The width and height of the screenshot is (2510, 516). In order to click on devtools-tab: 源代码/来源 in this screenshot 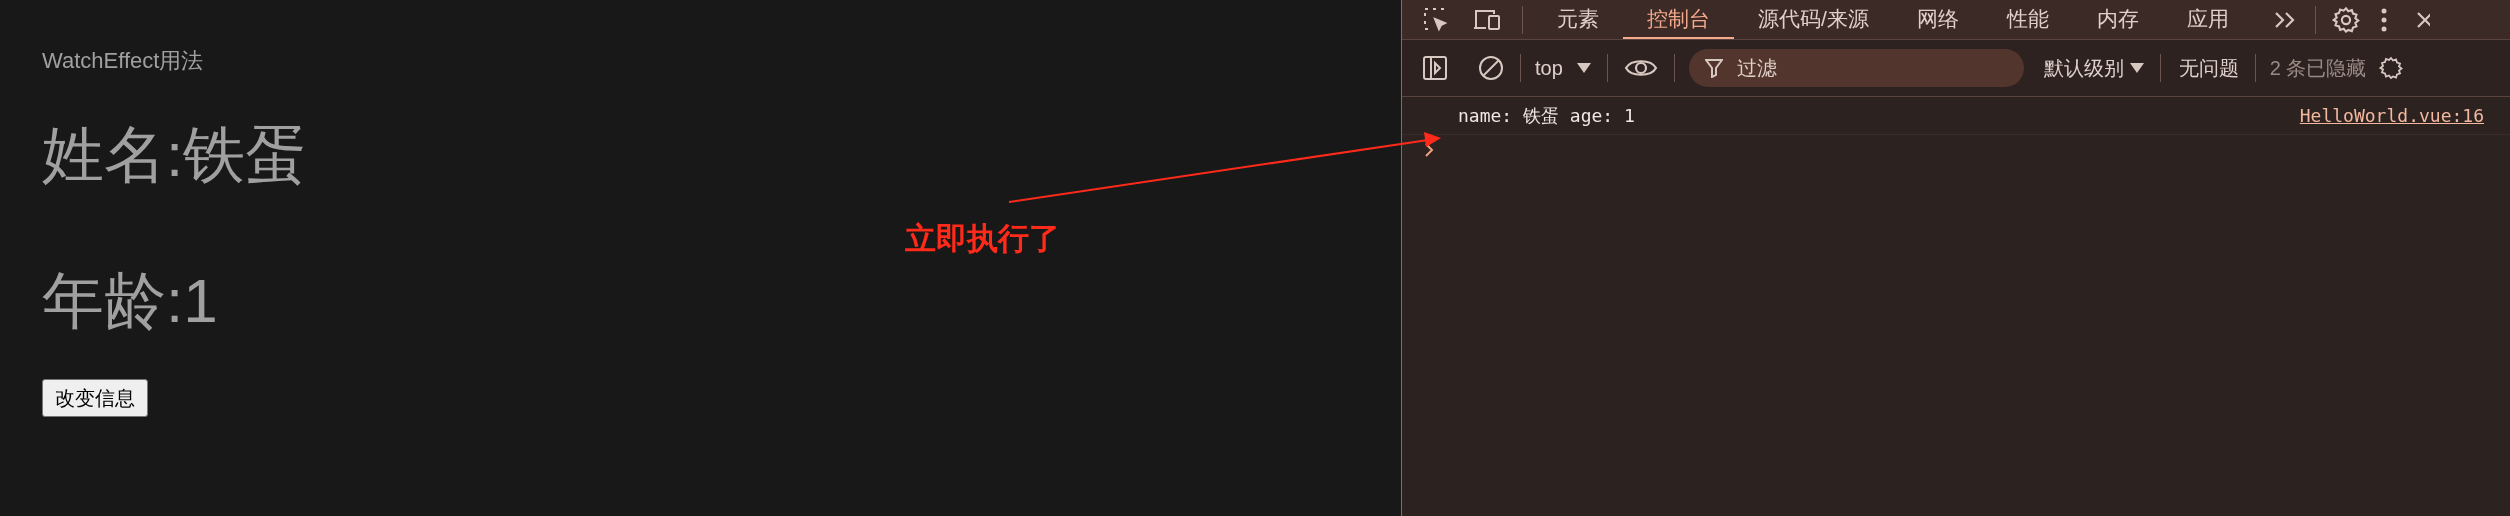, I will do `click(1813, 19)`.